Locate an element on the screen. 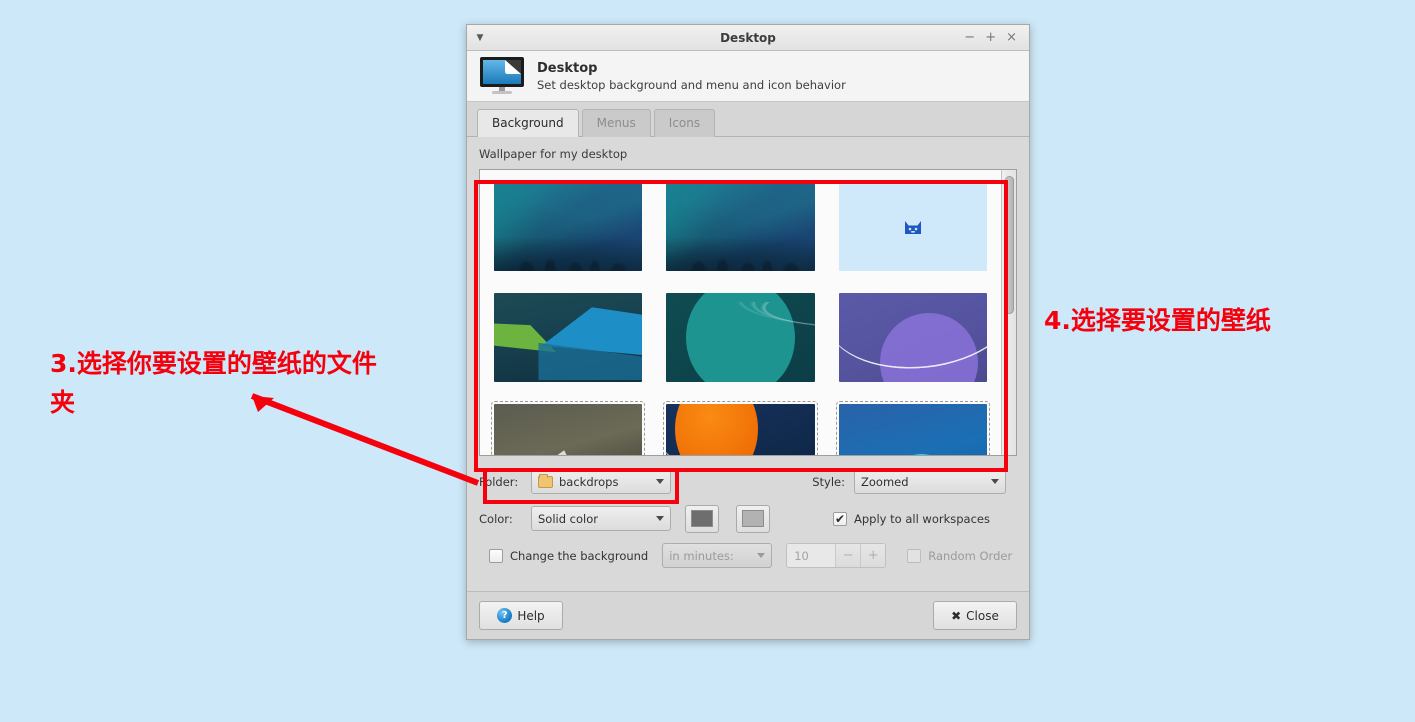  change-background-label: Change the background is located at coordinates (579, 555).